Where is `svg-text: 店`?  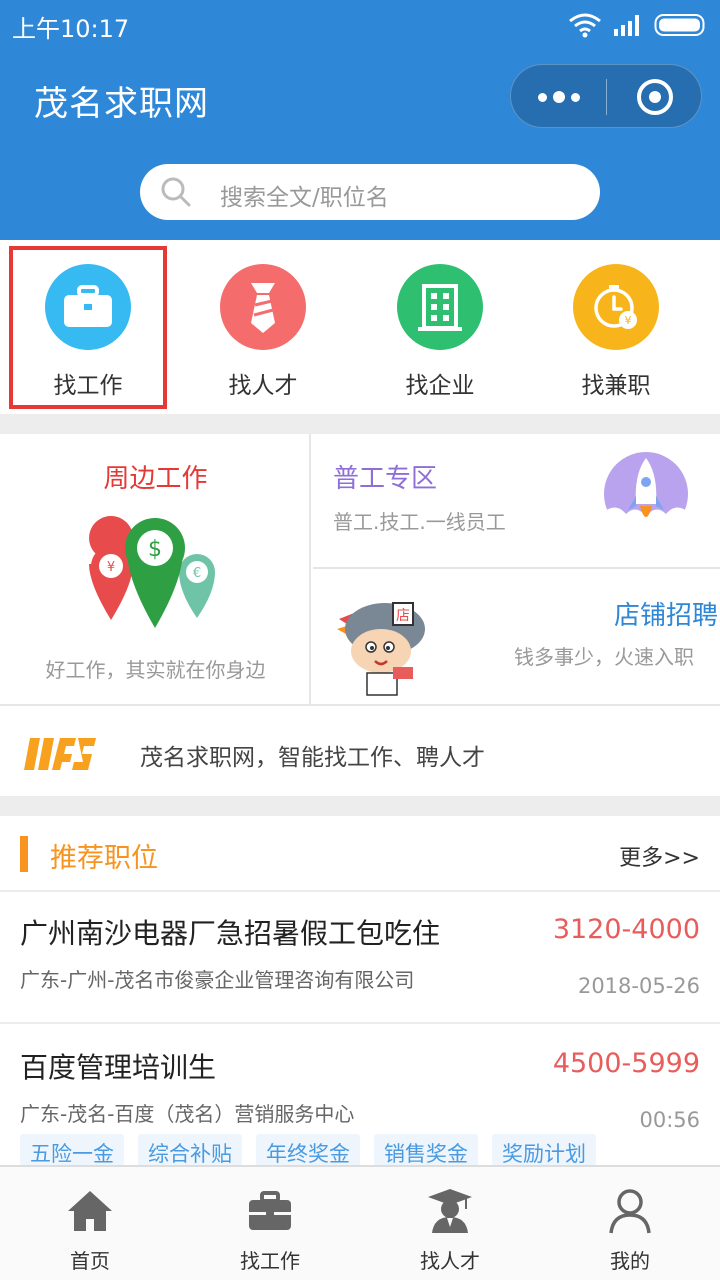
svg-text: 店 is located at coordinates (403, 616).